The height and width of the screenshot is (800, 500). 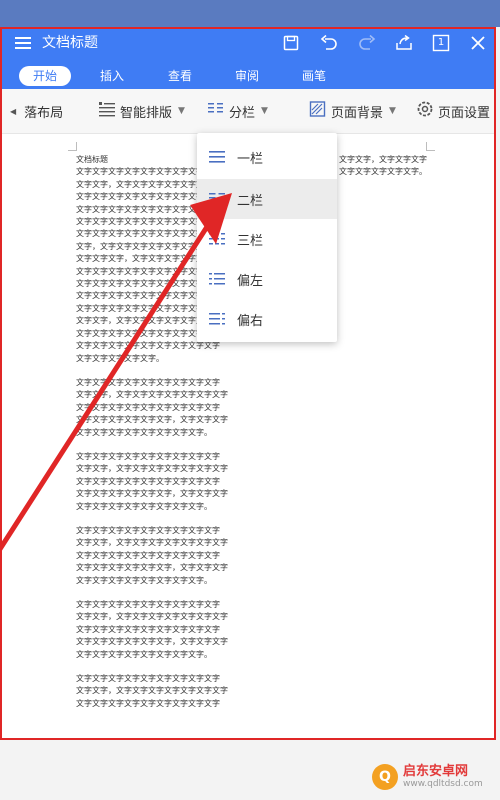 What do you see at coordinates (23, 43) in the screenshot?
I see `menu-icon` at bounding box center [23, 43].